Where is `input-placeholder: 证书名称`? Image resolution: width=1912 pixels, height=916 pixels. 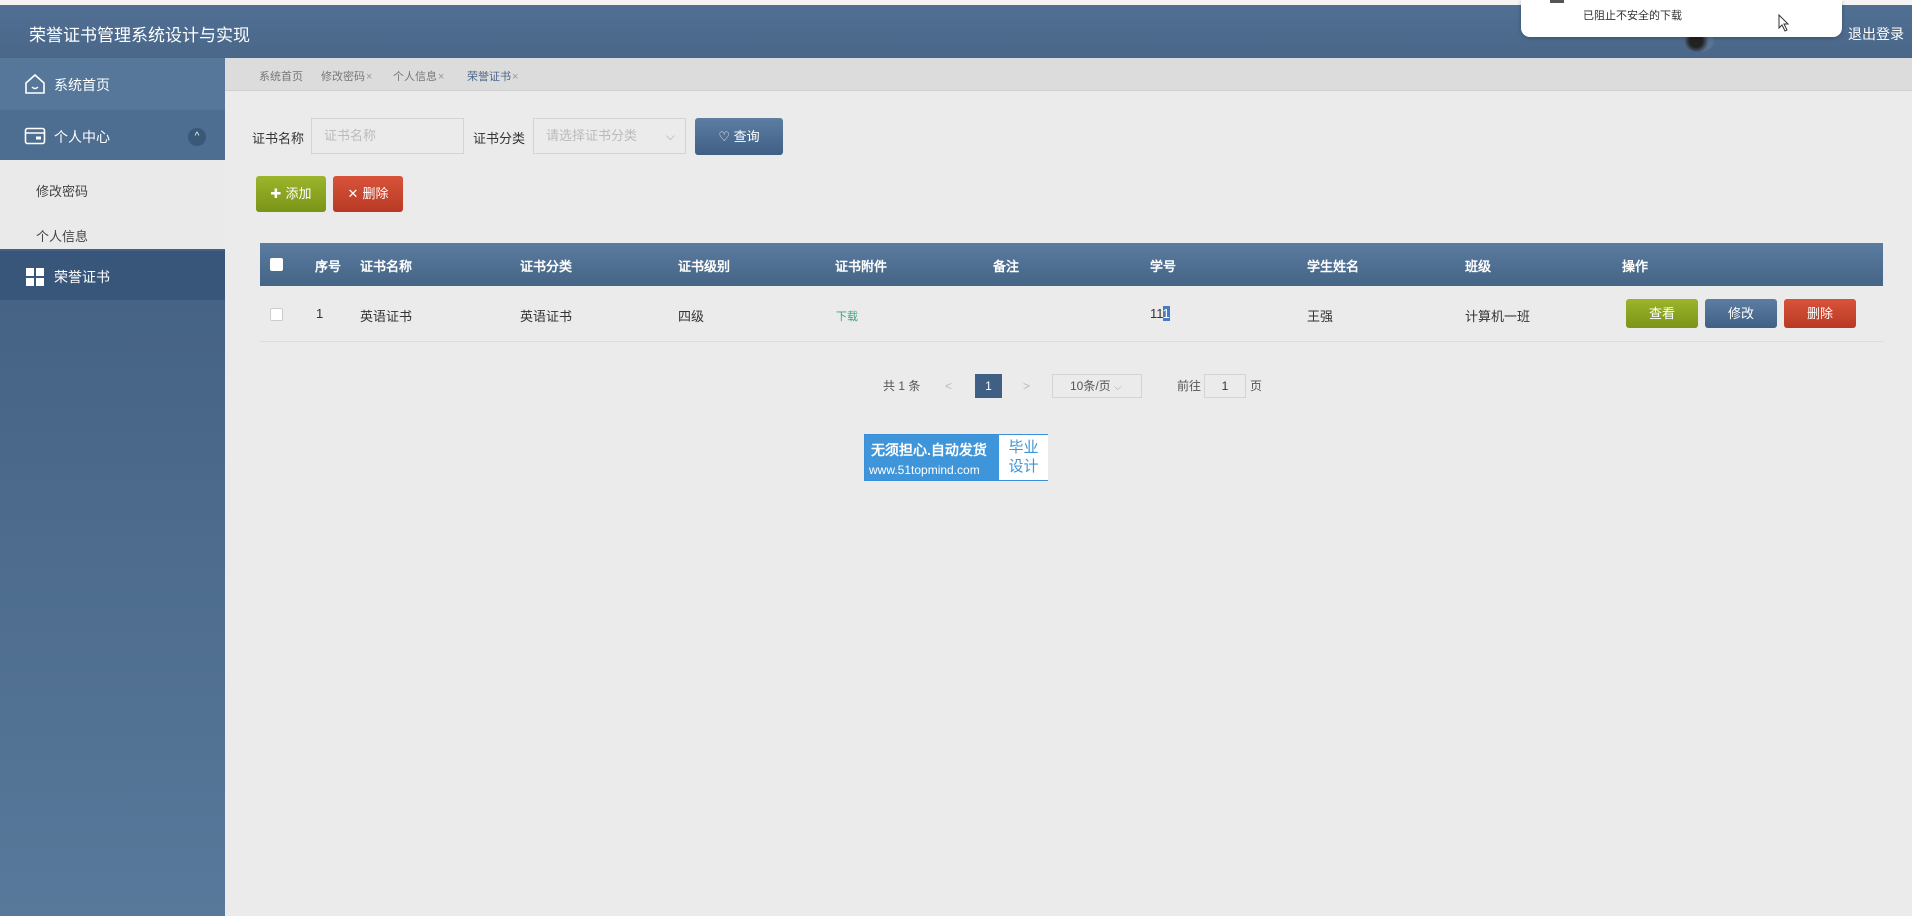
input-placeholder: 证书名称 is located at coordinates (350, 135).